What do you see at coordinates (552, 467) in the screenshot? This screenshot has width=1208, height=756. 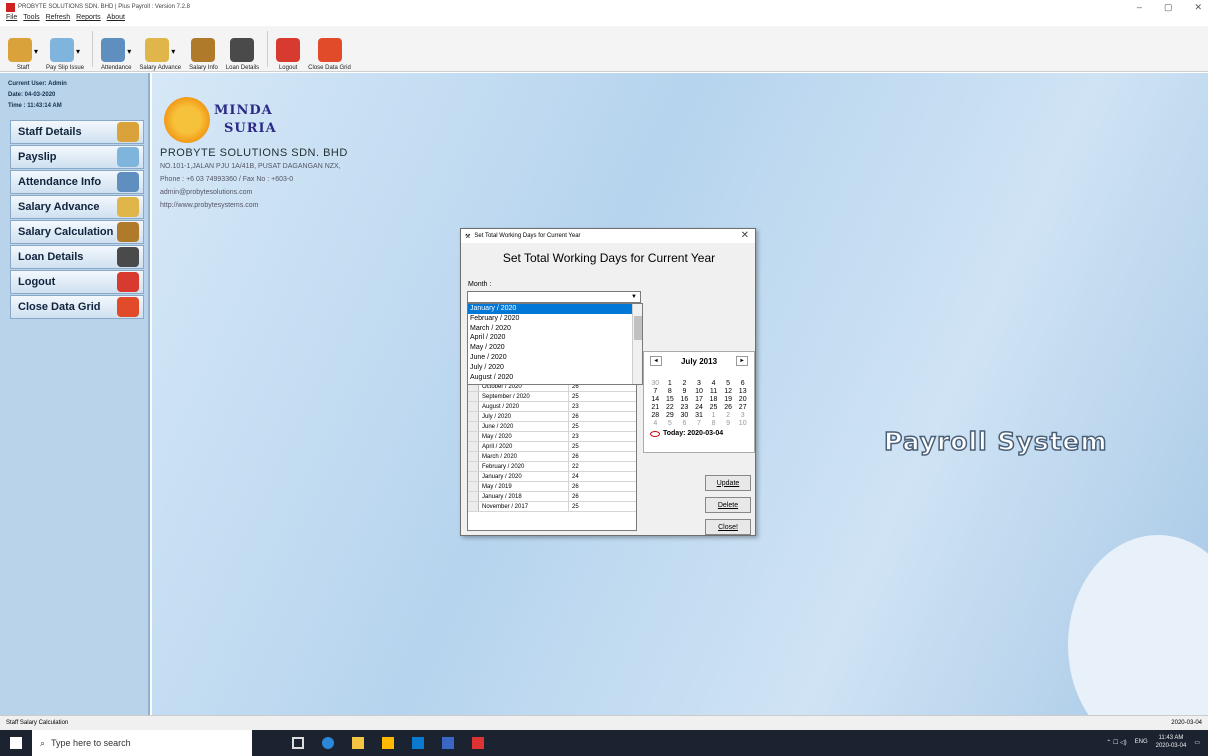 I see `table-row: February / 2020 22` at bounding box center [552, 467].